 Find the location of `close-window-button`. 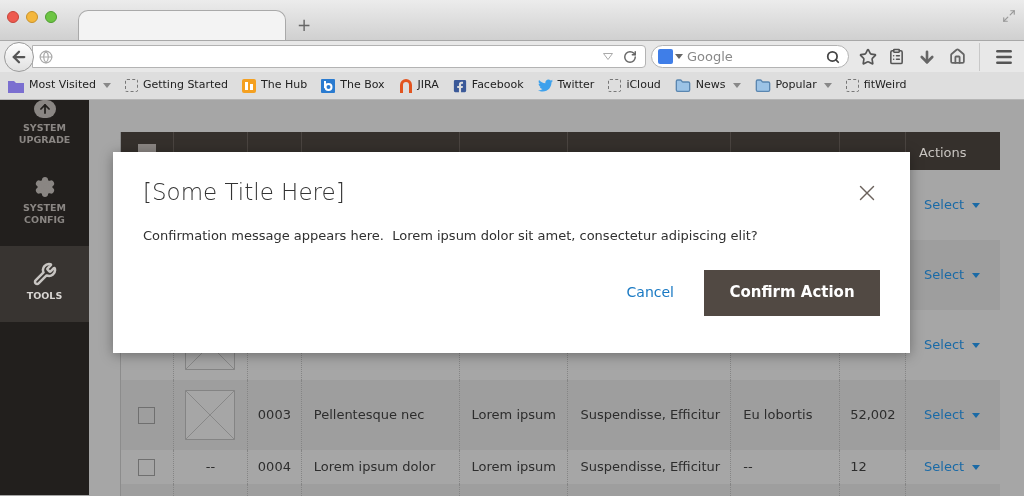

close-window-button is located at coordinates (13, 17).